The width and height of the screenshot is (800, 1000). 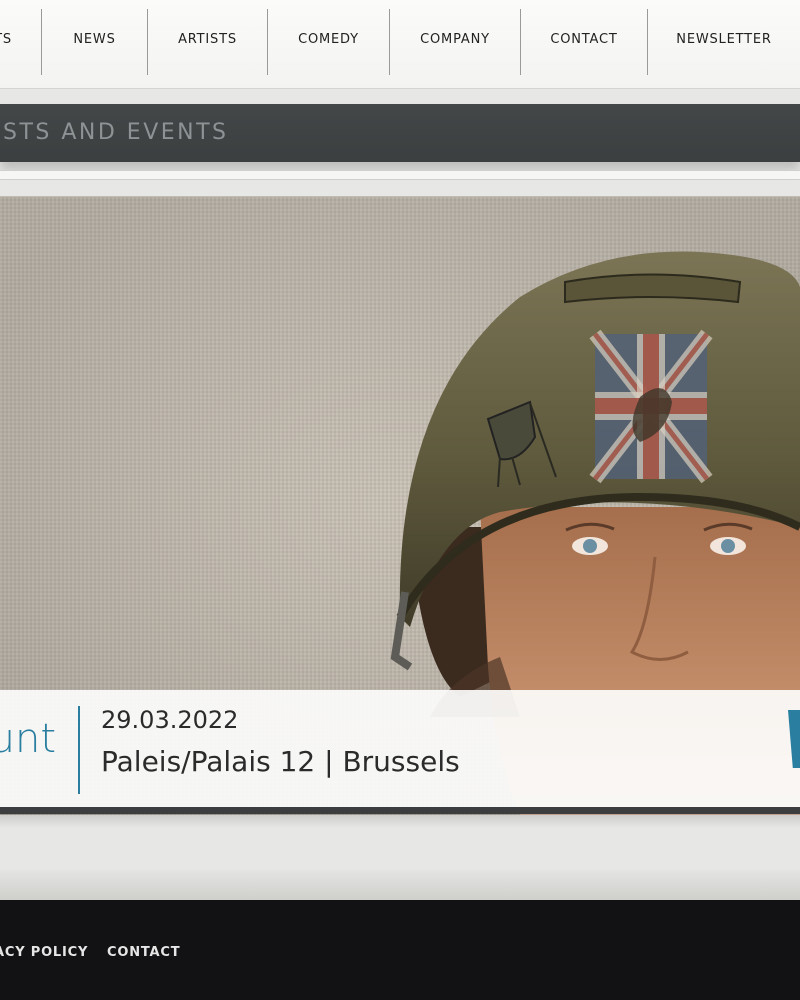 I want to click on caption-divider, so click(x=79, y=750).